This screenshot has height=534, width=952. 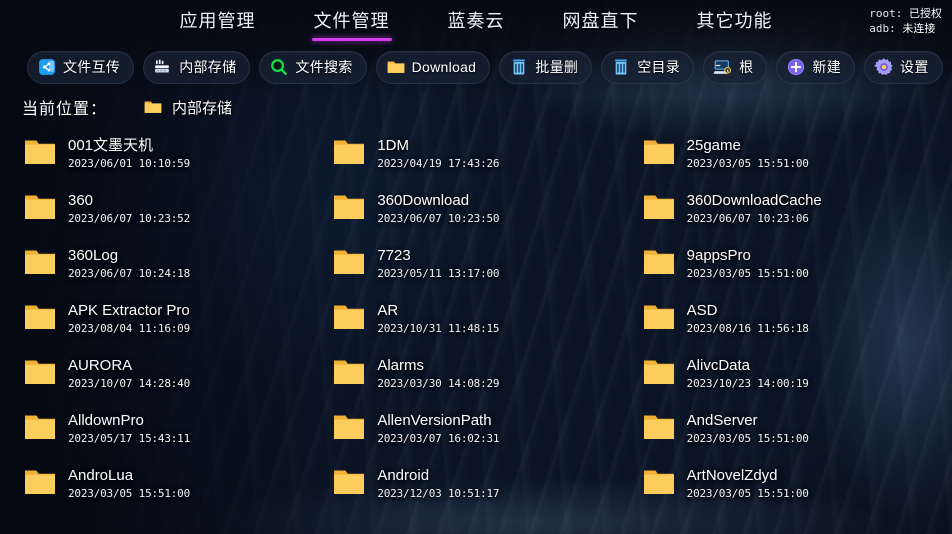 I want to click on file-list-item: Android 2023/12/03 10:51:17, so click(x=481, y=487).